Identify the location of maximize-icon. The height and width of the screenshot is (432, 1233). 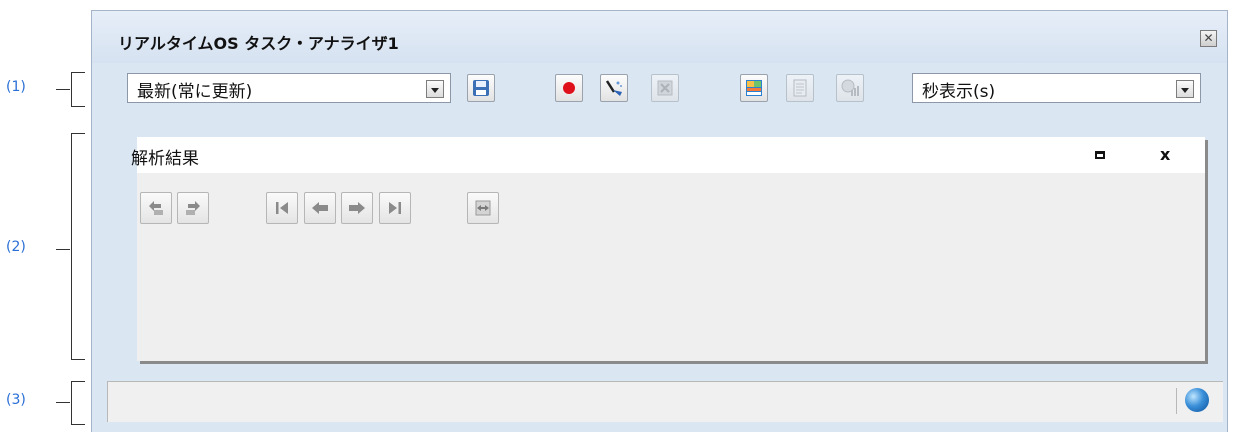
(1100, 155).